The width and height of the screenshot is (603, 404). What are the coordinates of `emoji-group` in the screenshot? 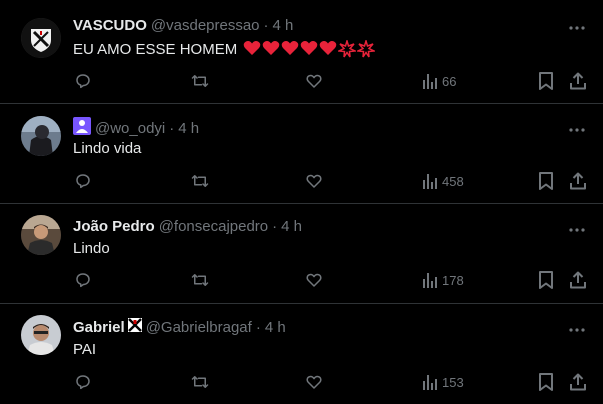 It's located at (309, 49).